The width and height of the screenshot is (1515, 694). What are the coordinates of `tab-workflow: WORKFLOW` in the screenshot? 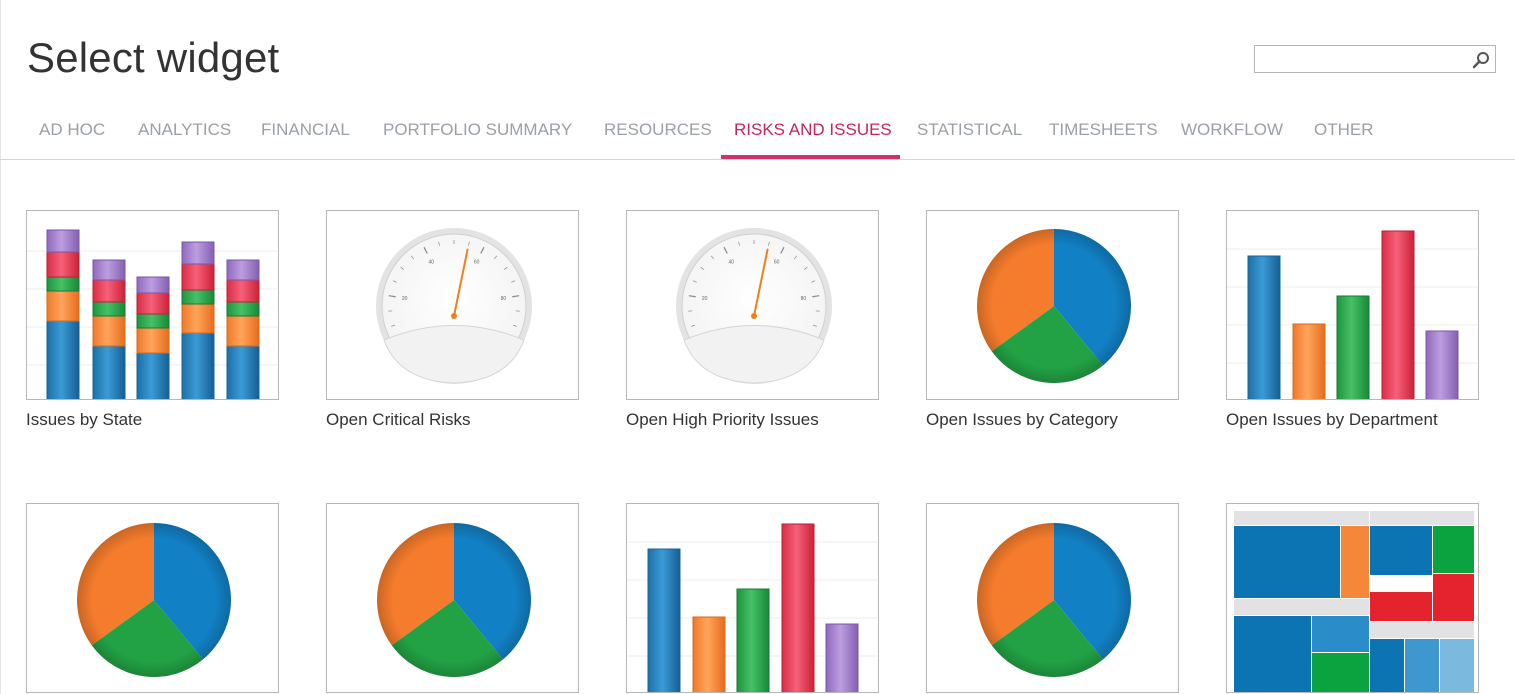 It's located at (1232, 130).